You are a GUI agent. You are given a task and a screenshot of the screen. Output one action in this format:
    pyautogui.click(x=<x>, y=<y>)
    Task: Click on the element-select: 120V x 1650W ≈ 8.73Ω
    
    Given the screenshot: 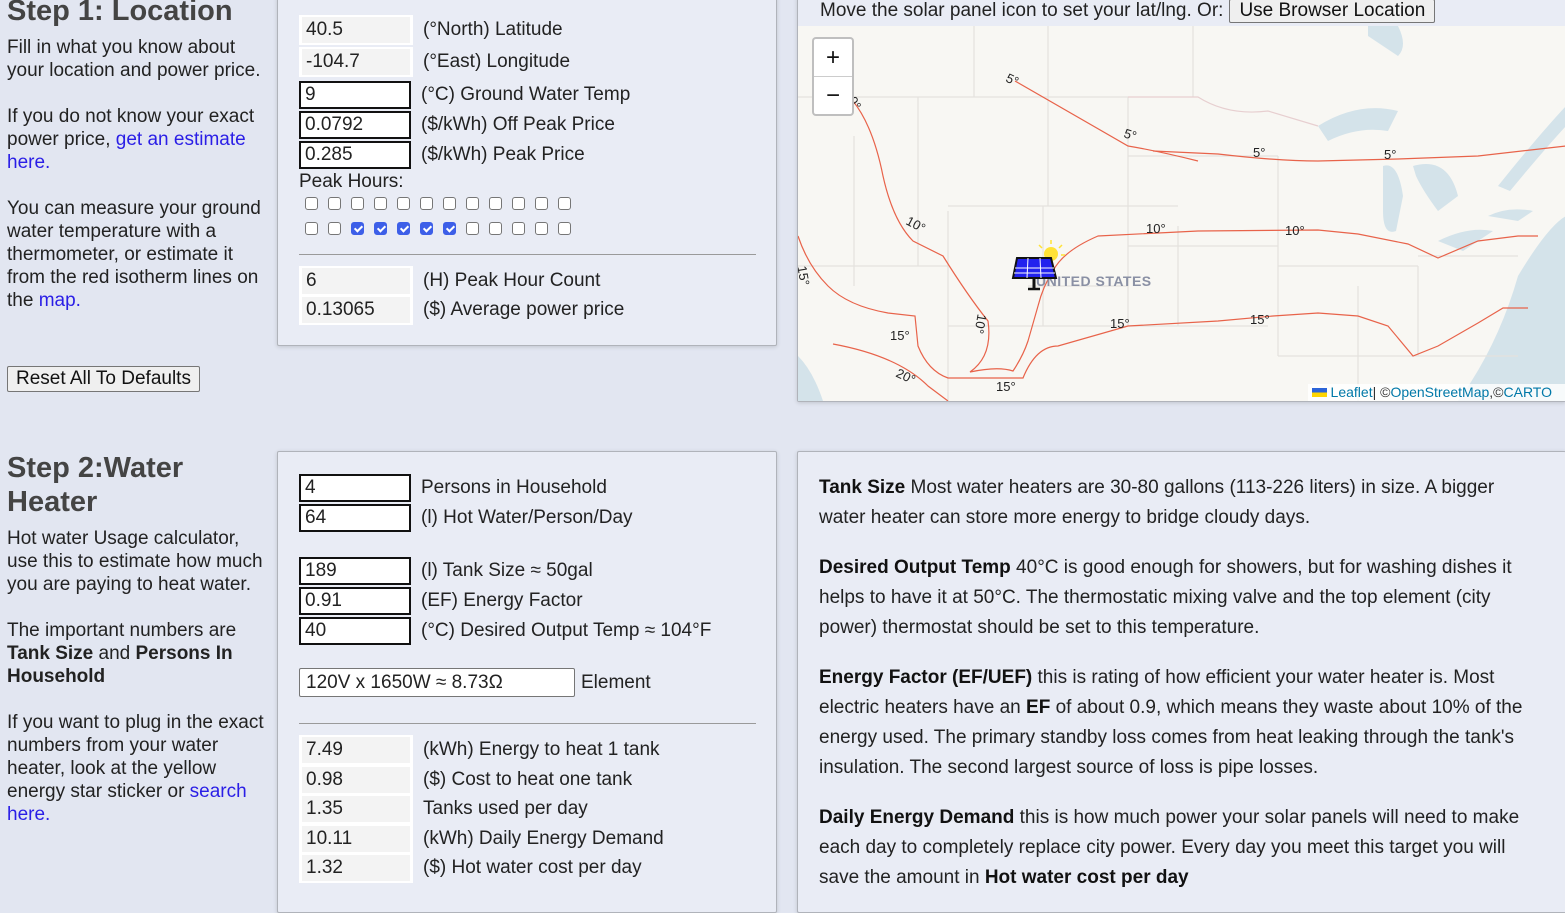 What is the action you would take?
    pyautogui.click(x=437, y=682)
    